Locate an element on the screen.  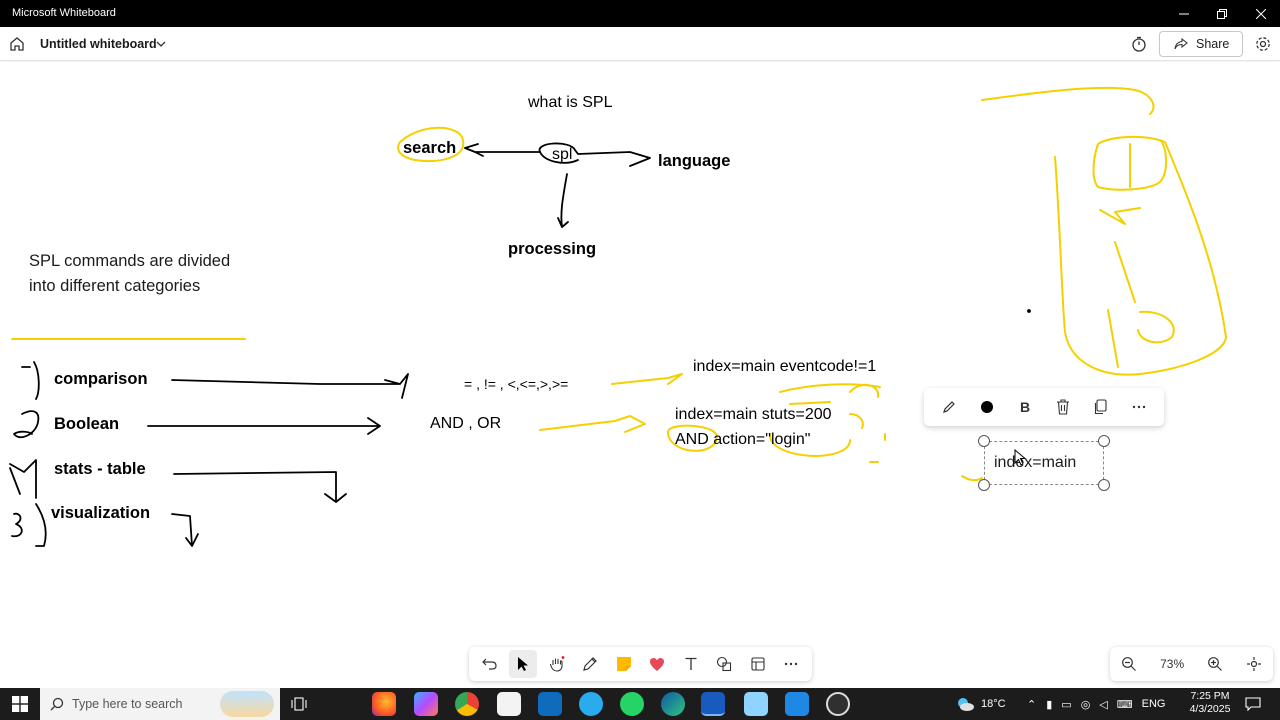
templates-icon is located at coordinates (758, 664).